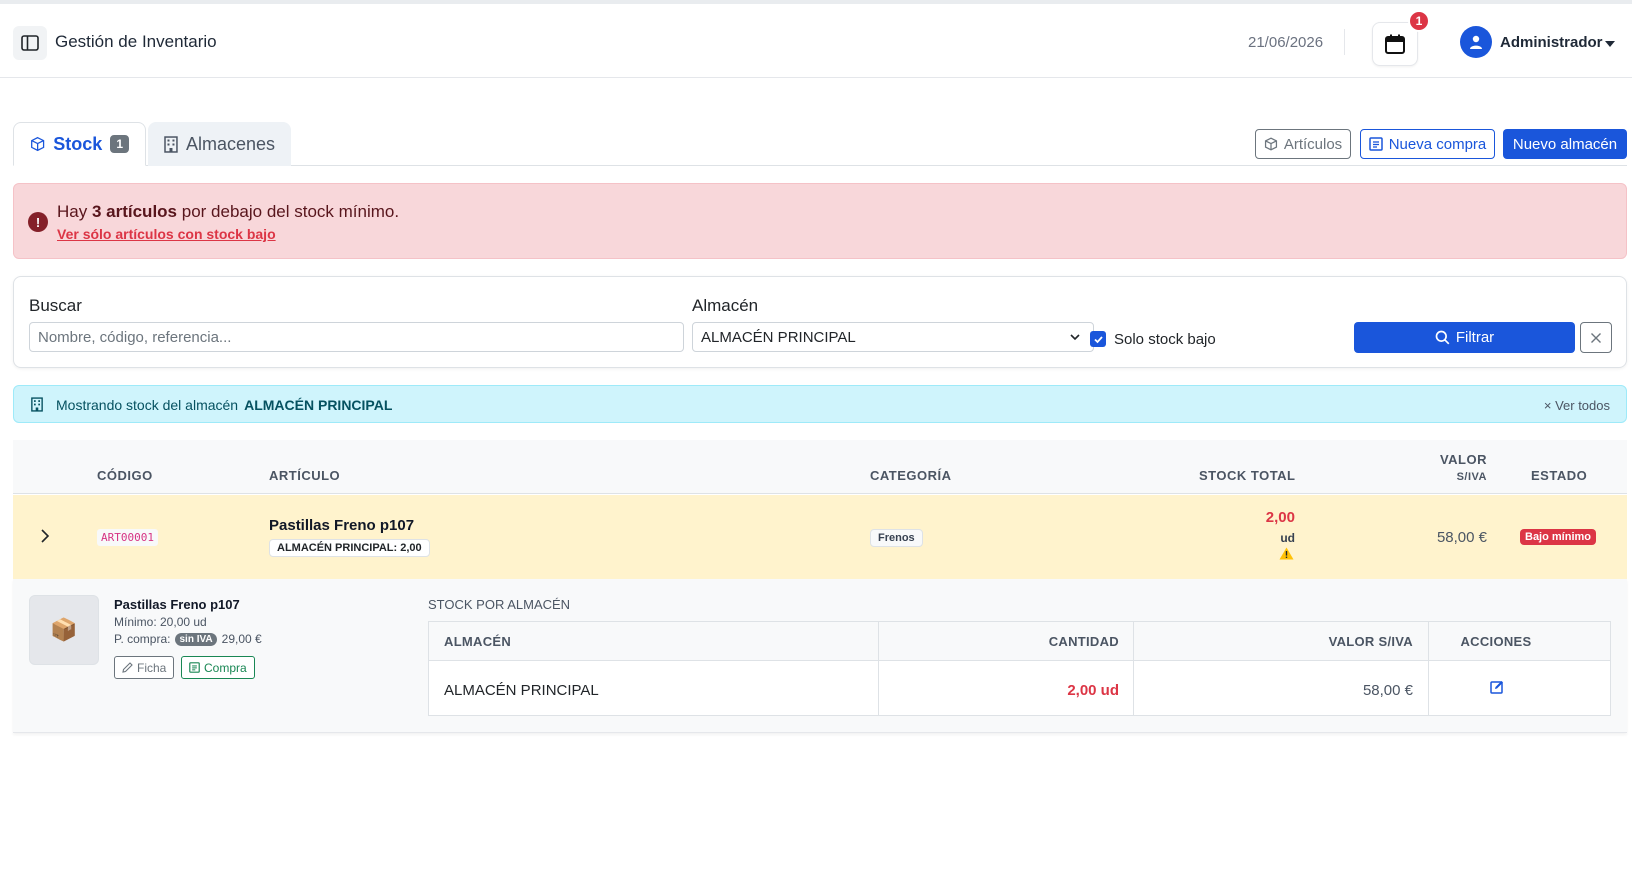 Image resolution: width=1632 pixels, height=872 pixels. I want to click on stock-por-almacen-title: STOCK POR ALMACÉN, so click(499, 604).